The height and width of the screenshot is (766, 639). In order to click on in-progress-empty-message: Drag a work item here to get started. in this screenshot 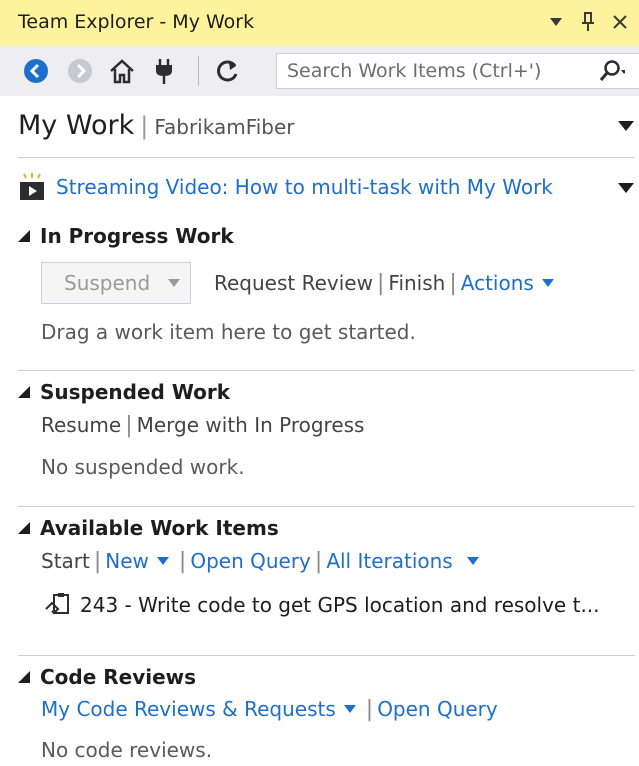, I will do `click(228, 332)`.